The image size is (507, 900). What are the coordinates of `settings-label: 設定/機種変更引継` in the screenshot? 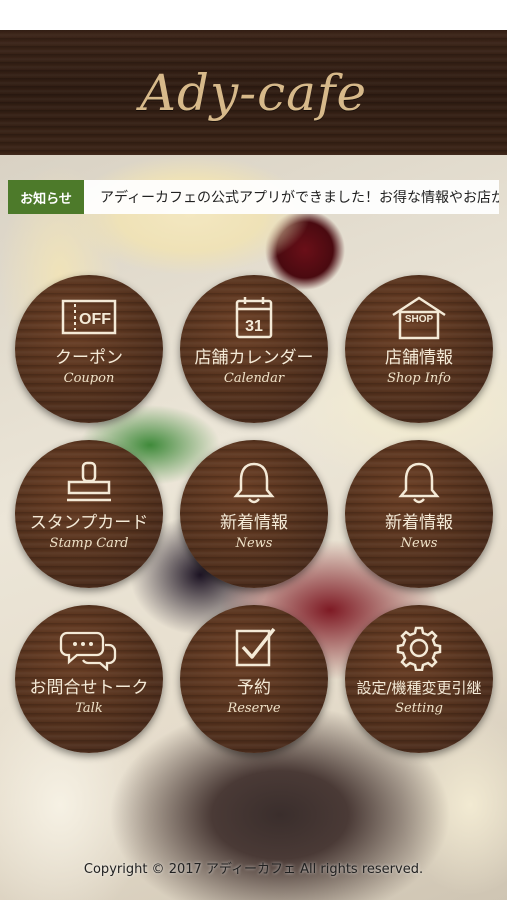 It's located at (419, 688).